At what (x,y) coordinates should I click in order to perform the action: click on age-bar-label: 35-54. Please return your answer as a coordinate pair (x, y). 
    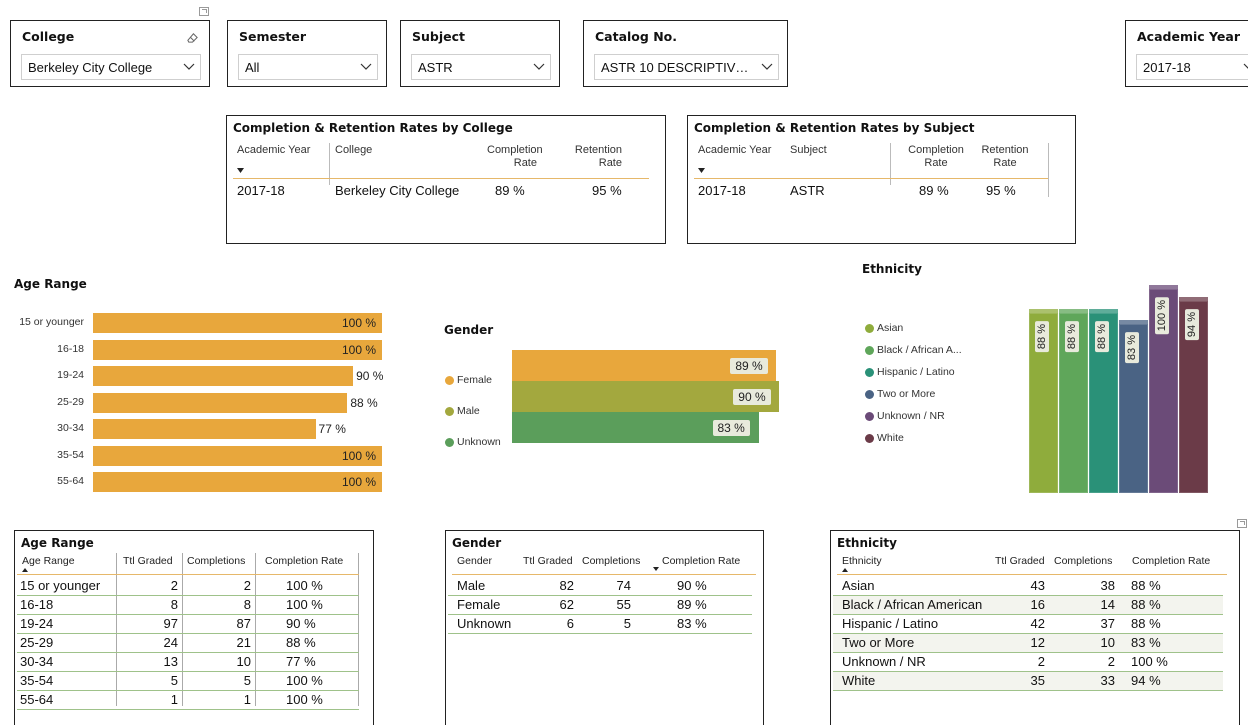
    Looking at the image, I should click on (70, 454).